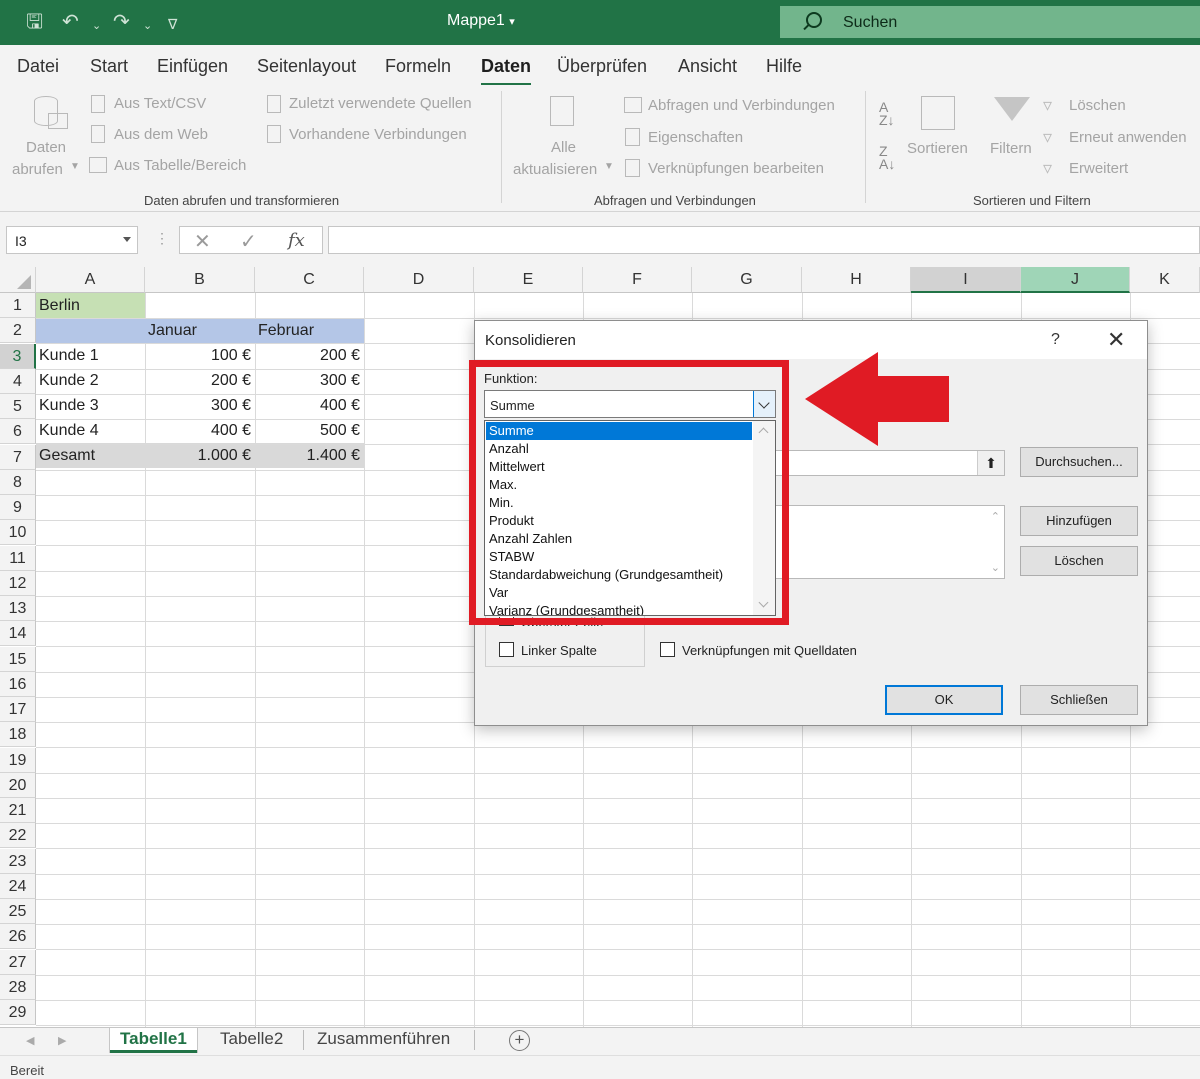 This screenshot has width=1200, height=1079. What do you see at coordinates (481, 21) in the screenshot?
I see `document-title: Mappe1 ▾` at bounding box center [481, 21].